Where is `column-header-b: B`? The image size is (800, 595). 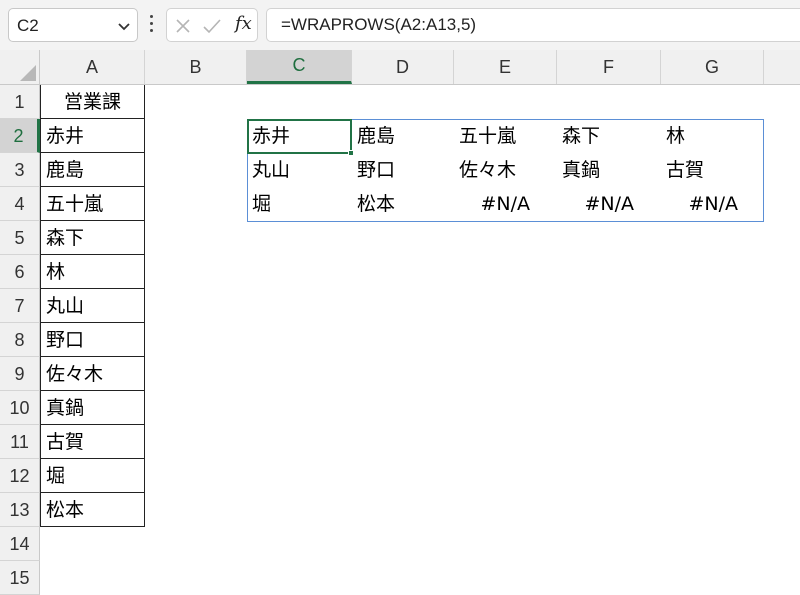
column-header-b: B is located at coordinates (196, 67).